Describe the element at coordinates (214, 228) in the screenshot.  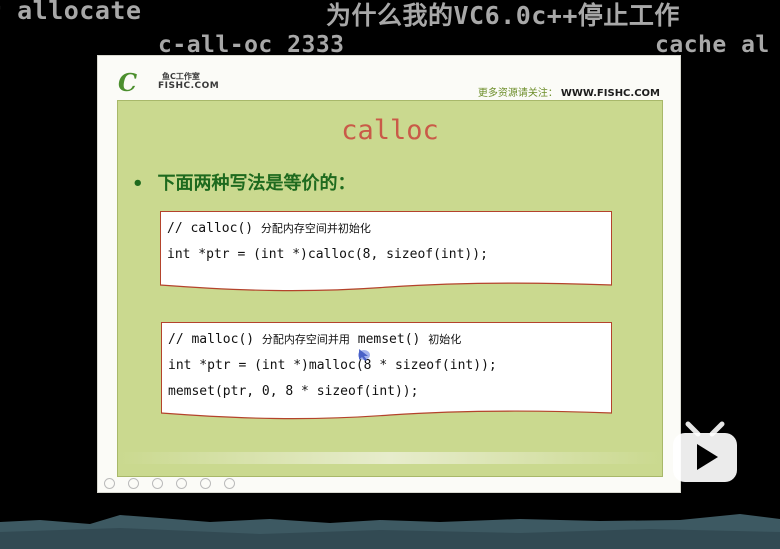
I see `code-comment: // calloc()` at that location.